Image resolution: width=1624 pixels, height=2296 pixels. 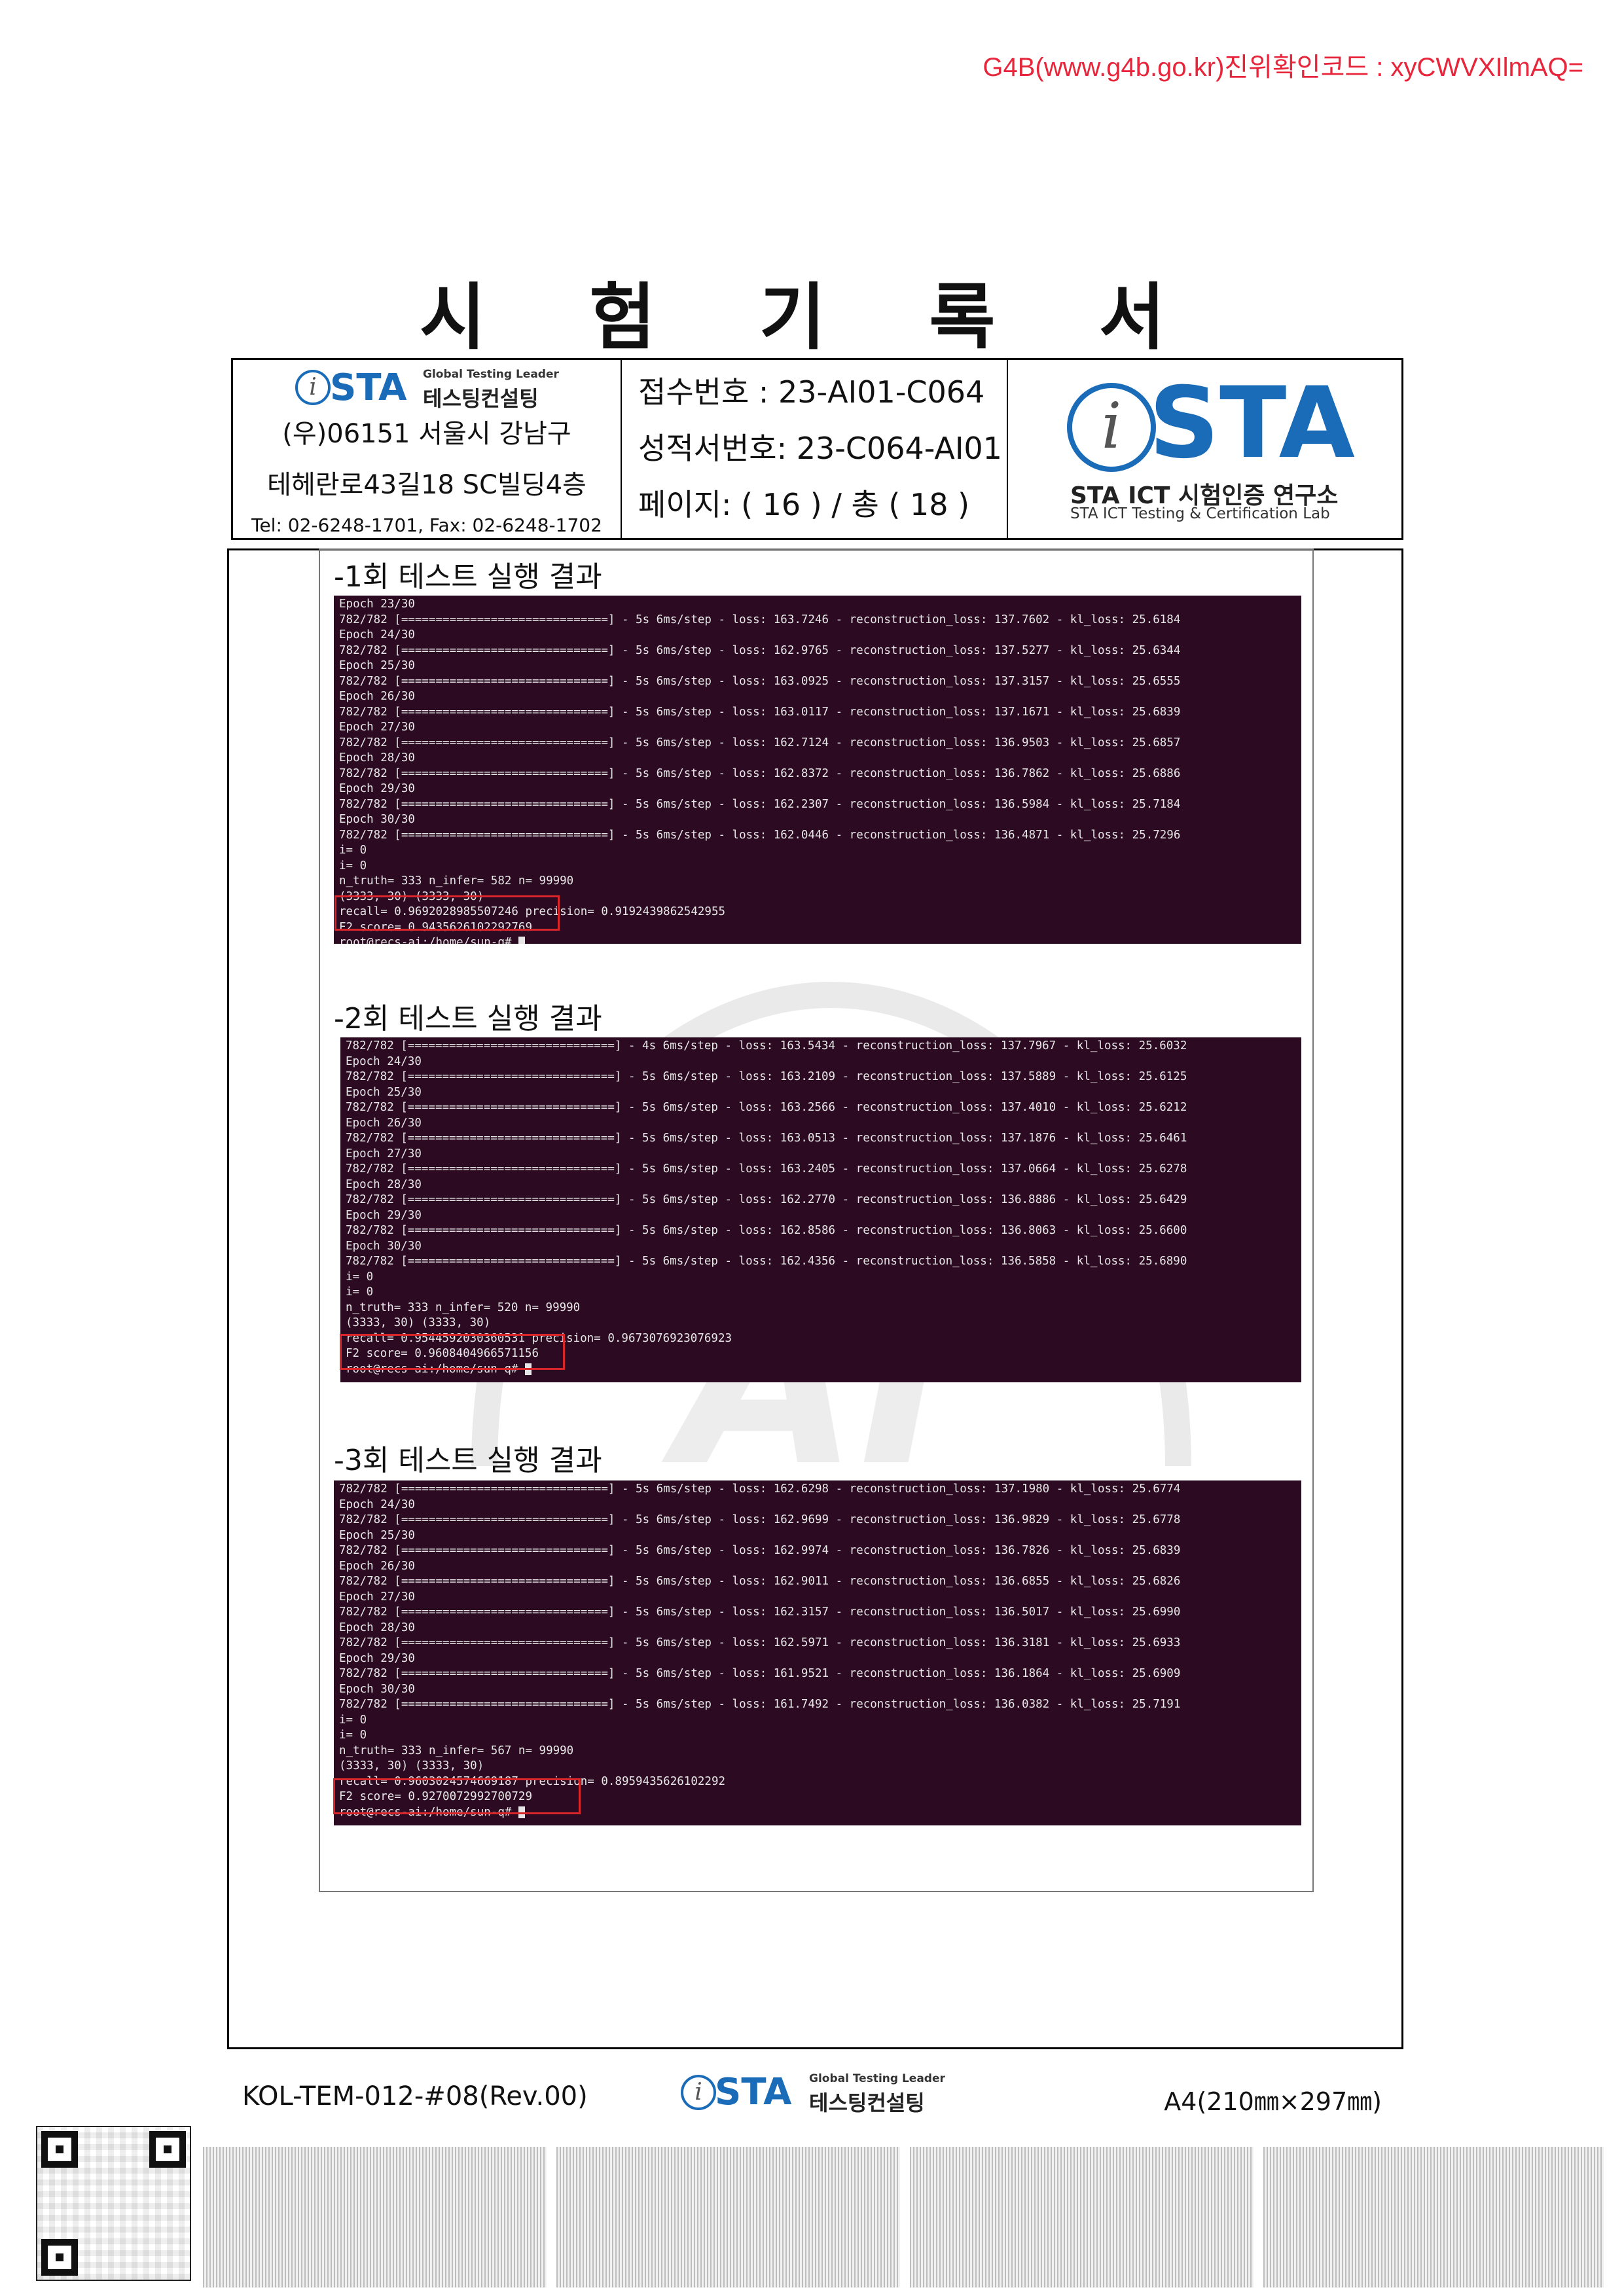 What do you see at coordinates (753, 2092) in the screenshot?
I see `footer-logo-word: STA` at bounding box center [753, 2092].